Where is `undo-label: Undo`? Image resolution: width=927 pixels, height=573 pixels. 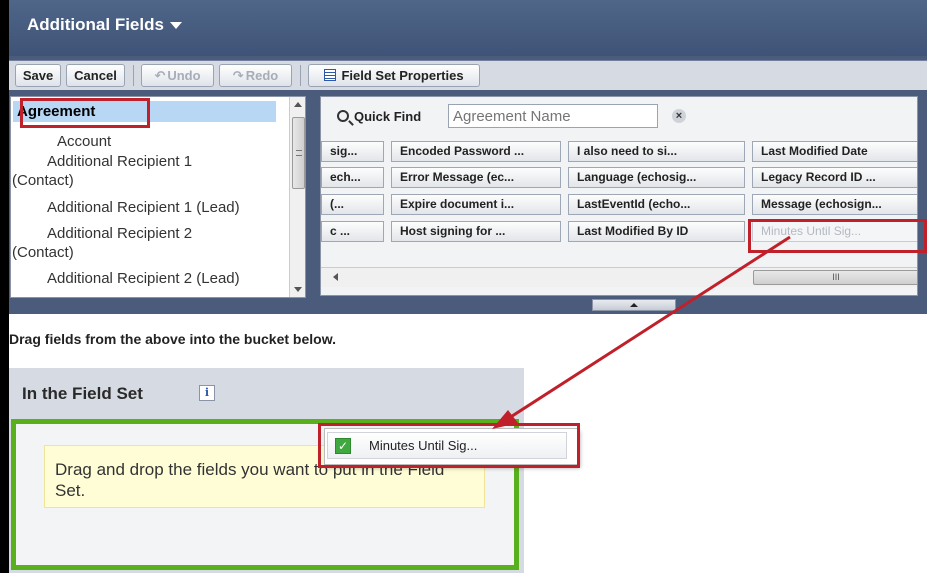 undo-label: Undo is located at coordinates (184, 75).